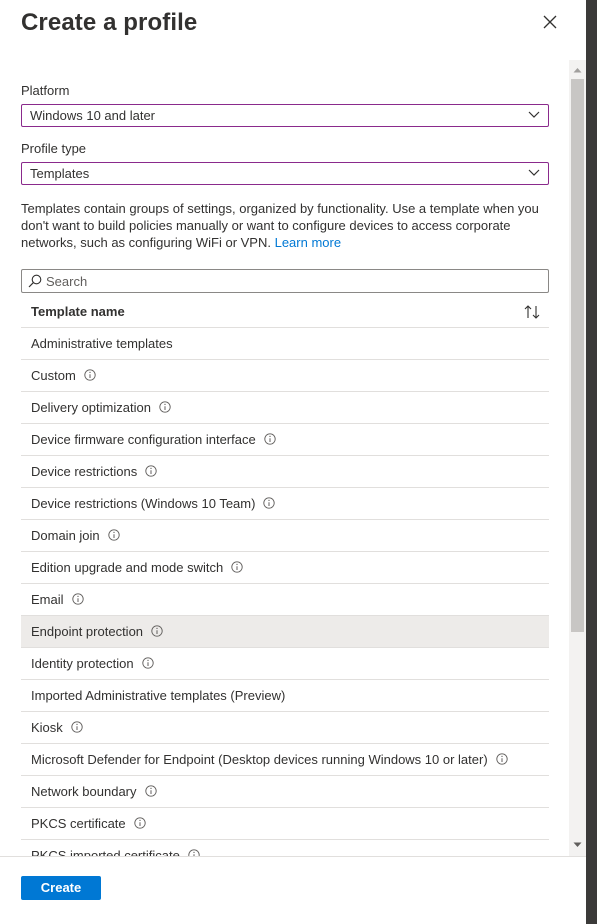 The image size is (597, 924). I want to click on search-icon, so click(35, 281).